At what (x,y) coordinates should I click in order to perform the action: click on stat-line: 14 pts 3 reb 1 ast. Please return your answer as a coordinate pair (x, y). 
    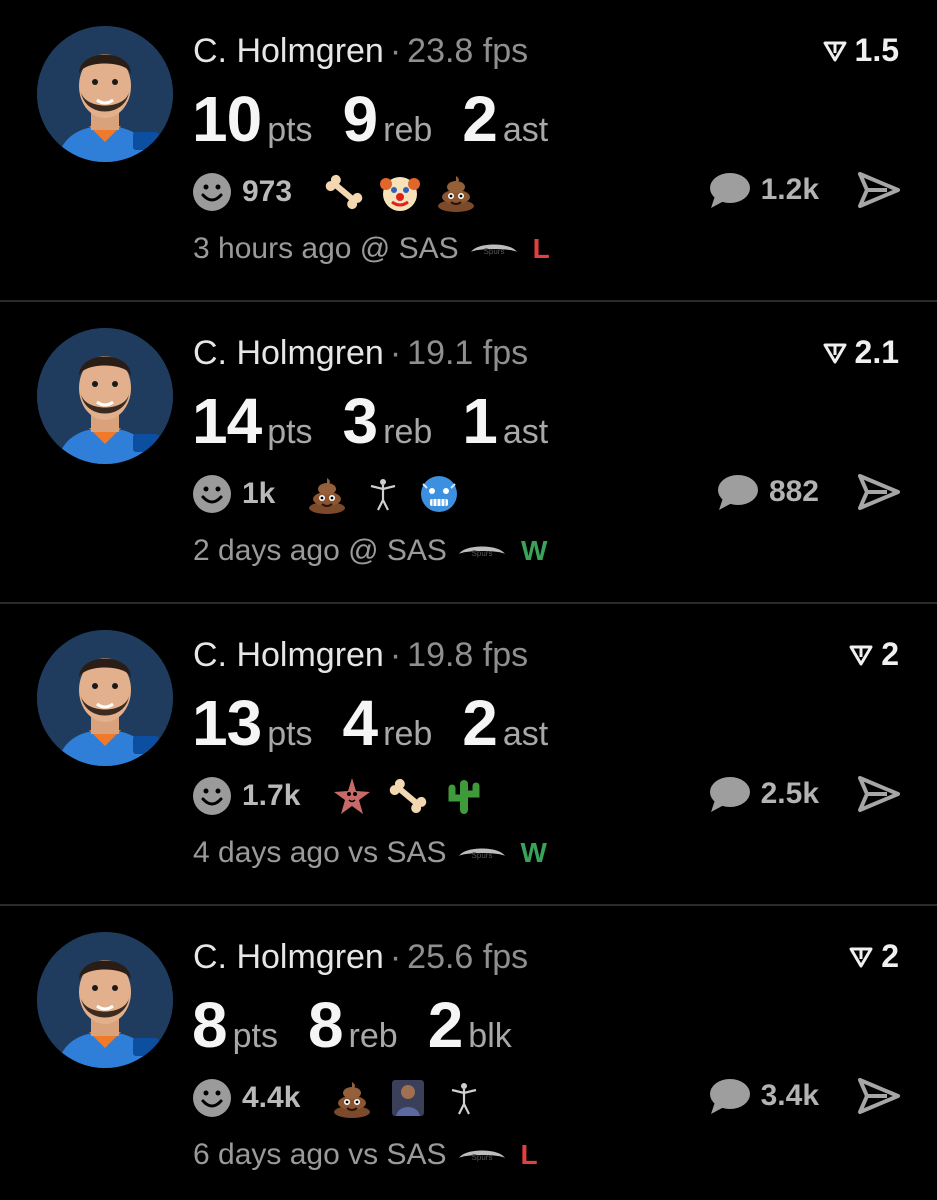
    Looking at the image, I should click on (385, 421).